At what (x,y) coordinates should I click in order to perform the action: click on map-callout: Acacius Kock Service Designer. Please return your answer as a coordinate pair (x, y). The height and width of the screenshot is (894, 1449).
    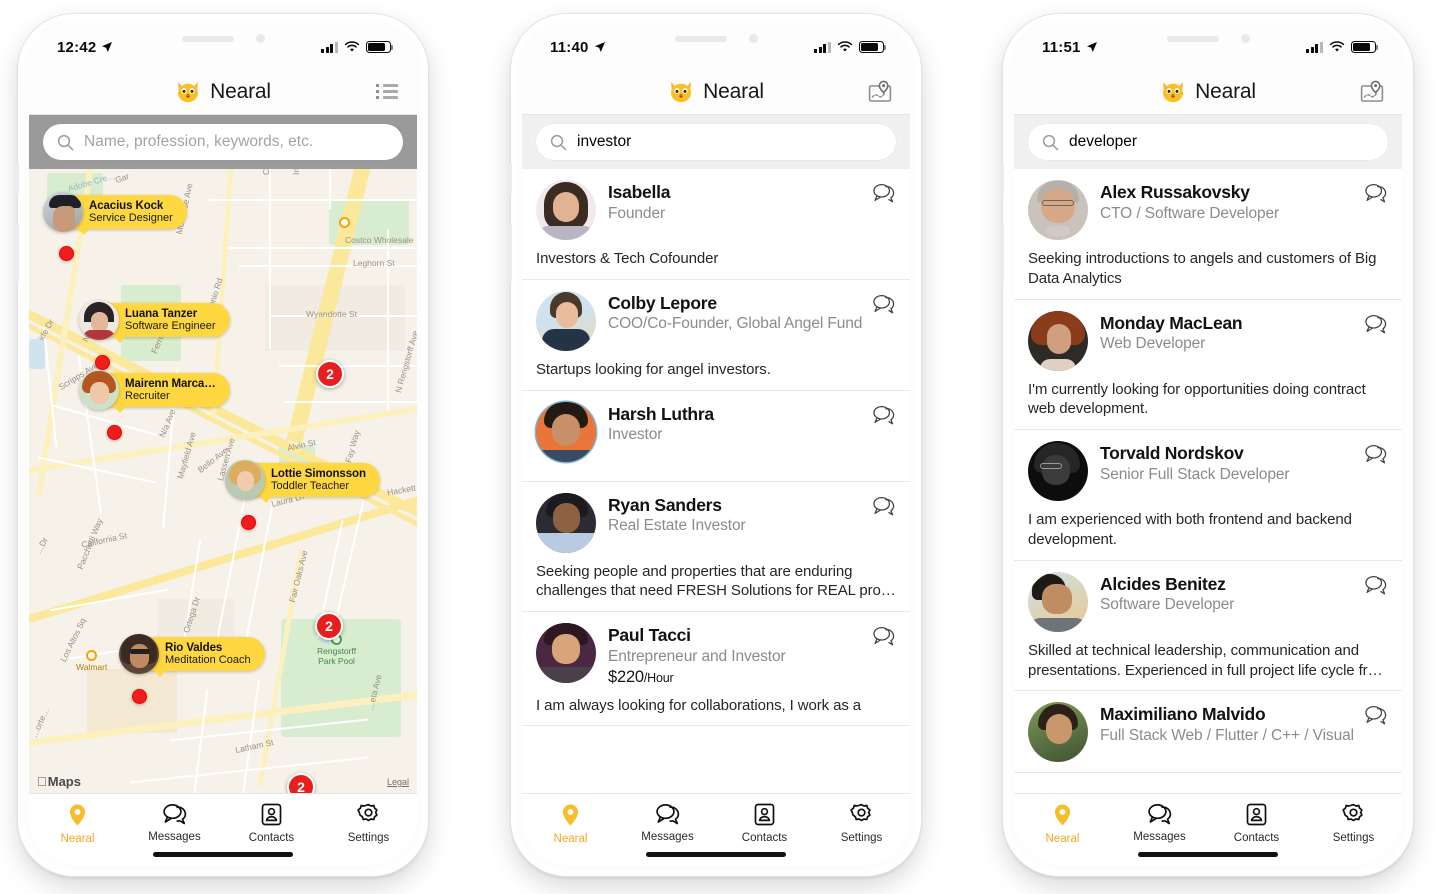
    Looking at the image, I should click on (115, 213).